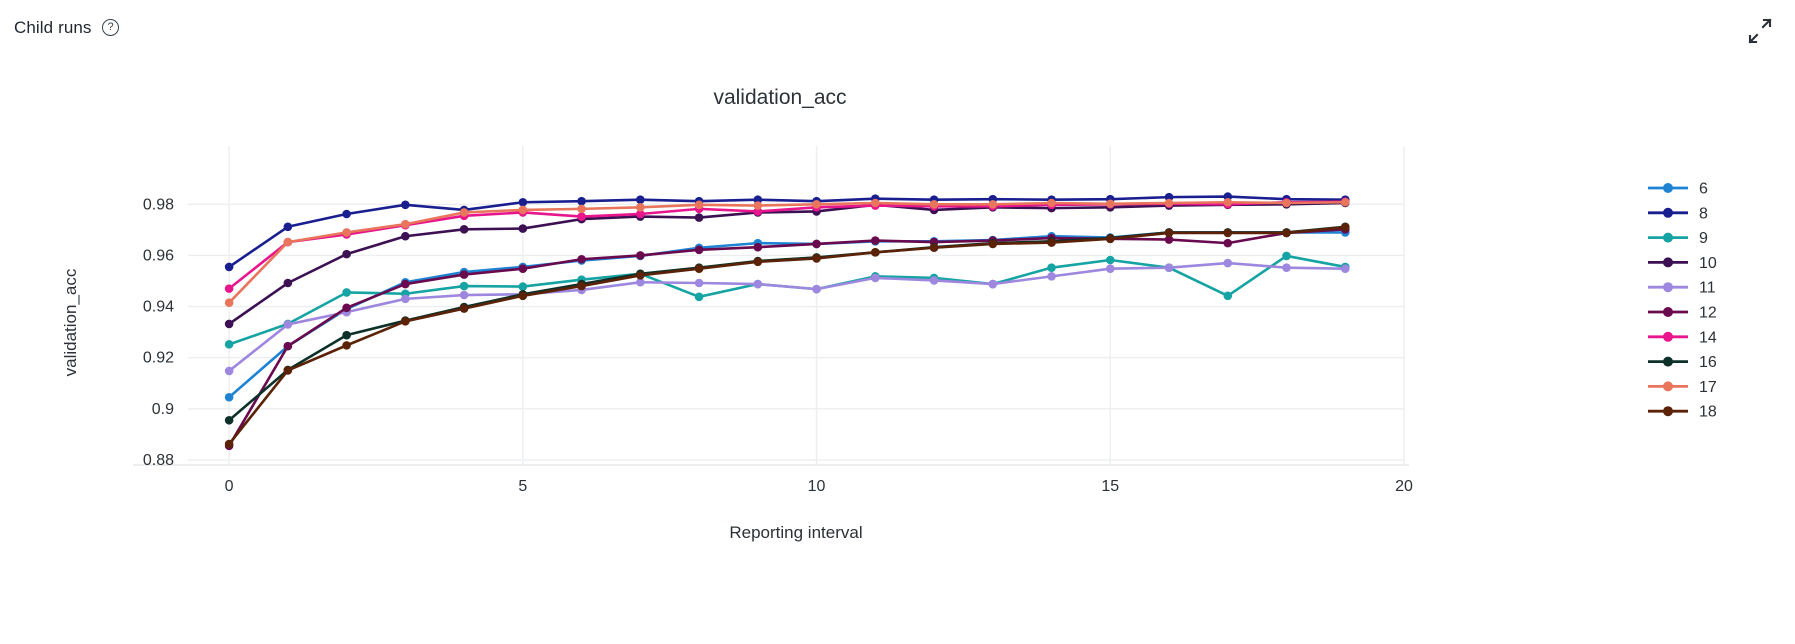 This screenshot has width=1795, height=644. Describe the element at coordinates (1678, 189) in the screenshot. I see `legend-item-6: 6` at that location.